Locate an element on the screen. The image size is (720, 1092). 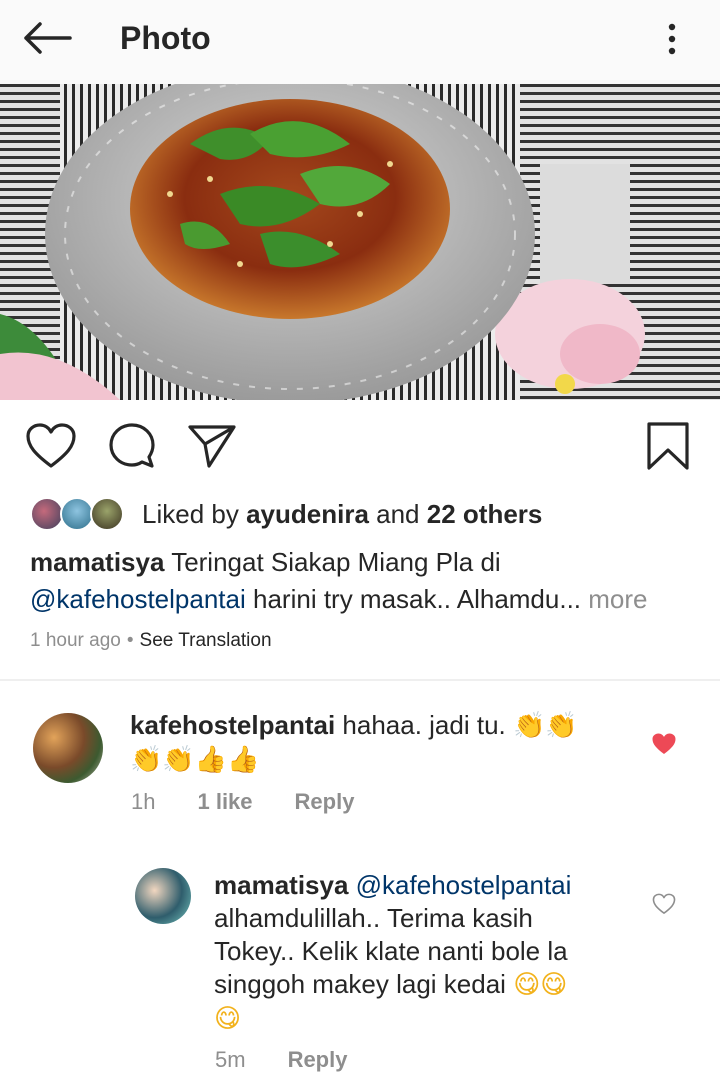
top-bar: Photo is located at coordinates (360, 42).